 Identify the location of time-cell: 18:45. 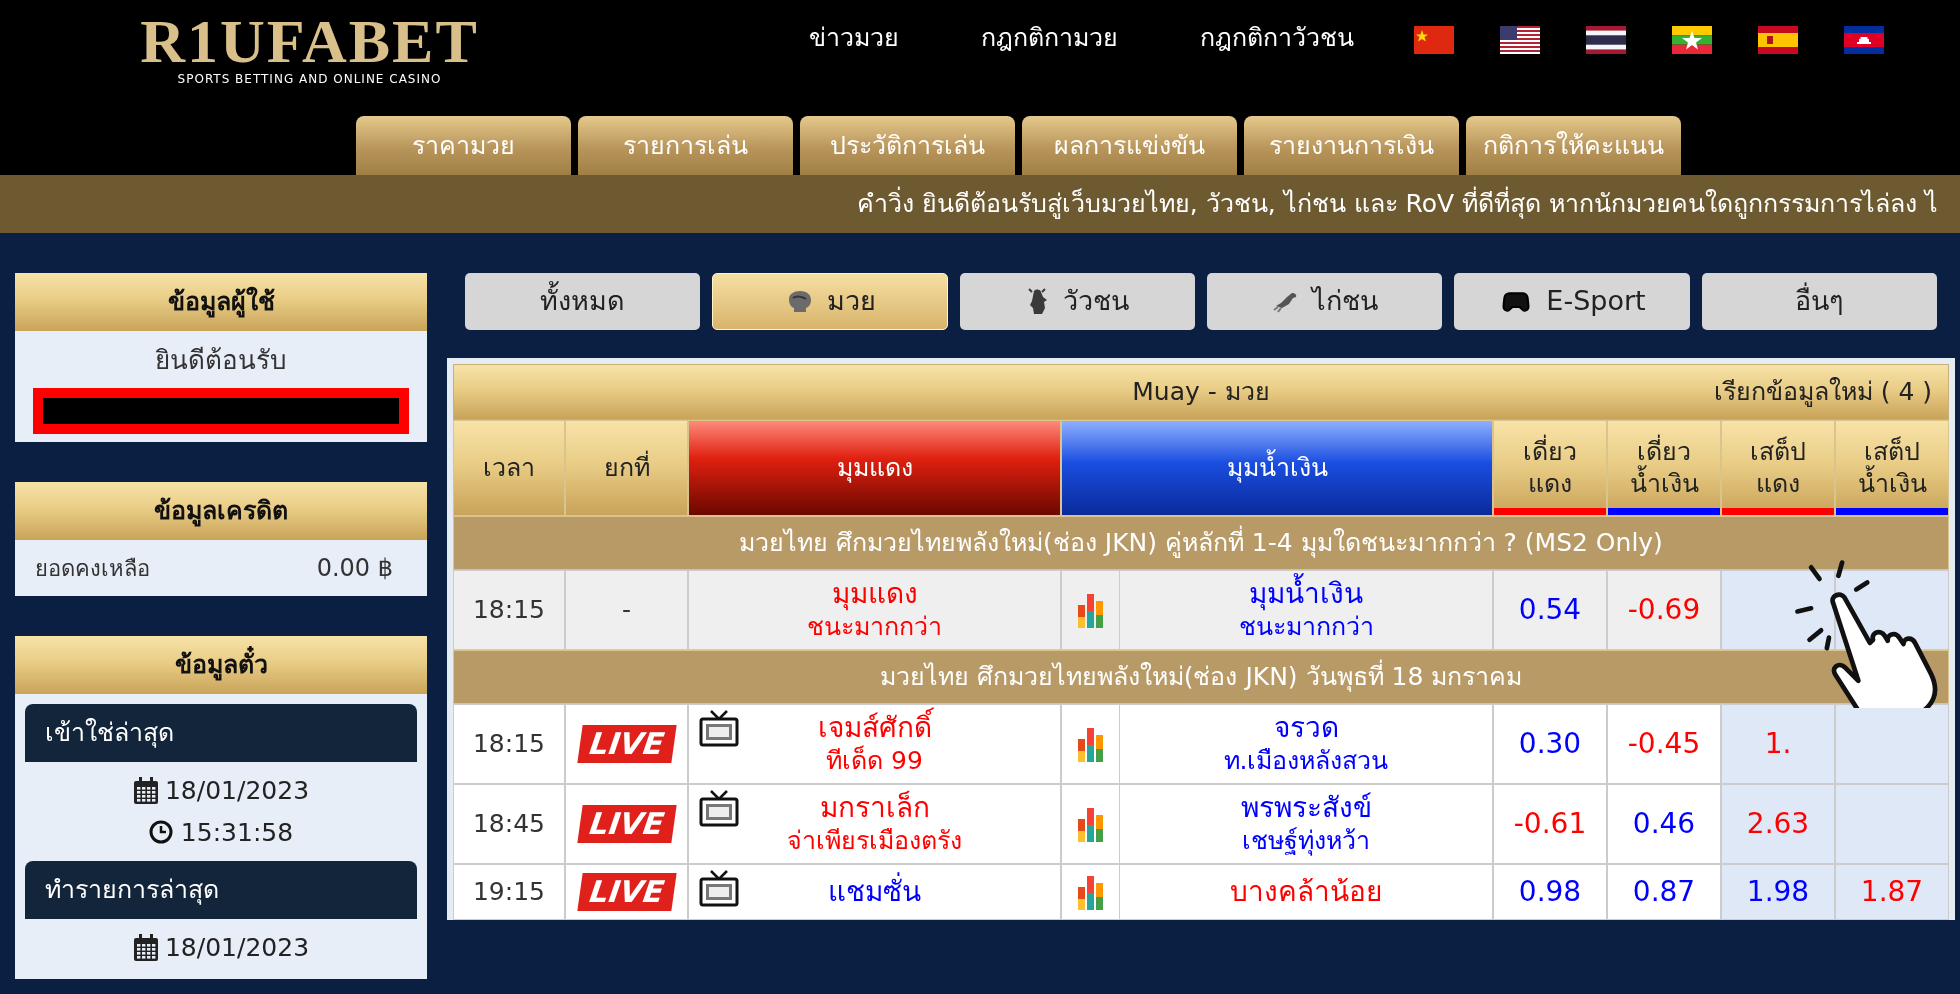
(509, 824).